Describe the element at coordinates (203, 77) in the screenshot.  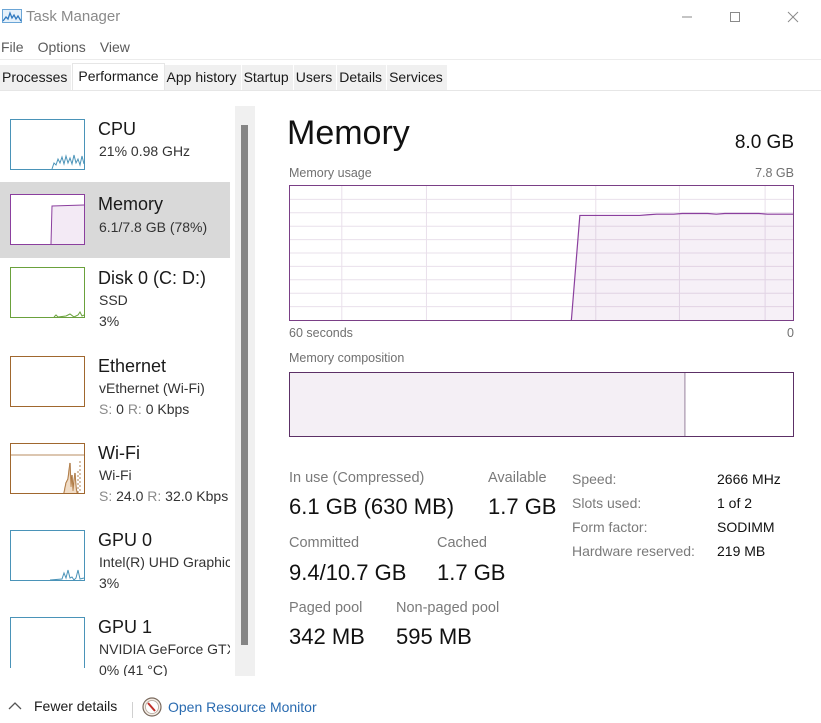
I see `tab-app-history: App history` at that location.